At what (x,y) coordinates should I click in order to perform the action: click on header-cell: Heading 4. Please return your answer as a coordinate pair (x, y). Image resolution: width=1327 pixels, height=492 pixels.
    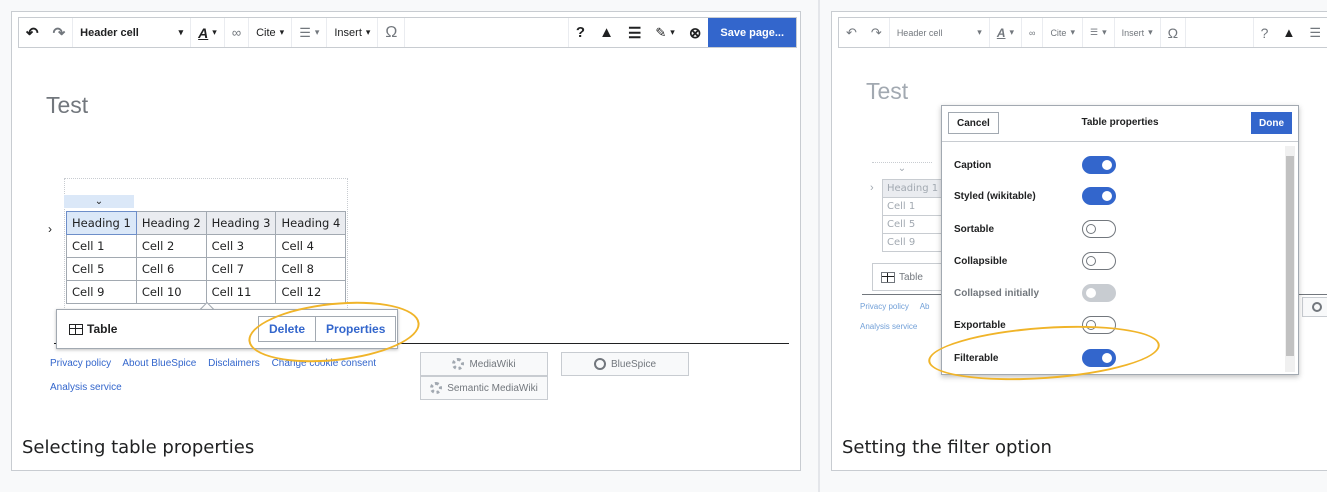
    Looking at the image, I should click on (311, 223).